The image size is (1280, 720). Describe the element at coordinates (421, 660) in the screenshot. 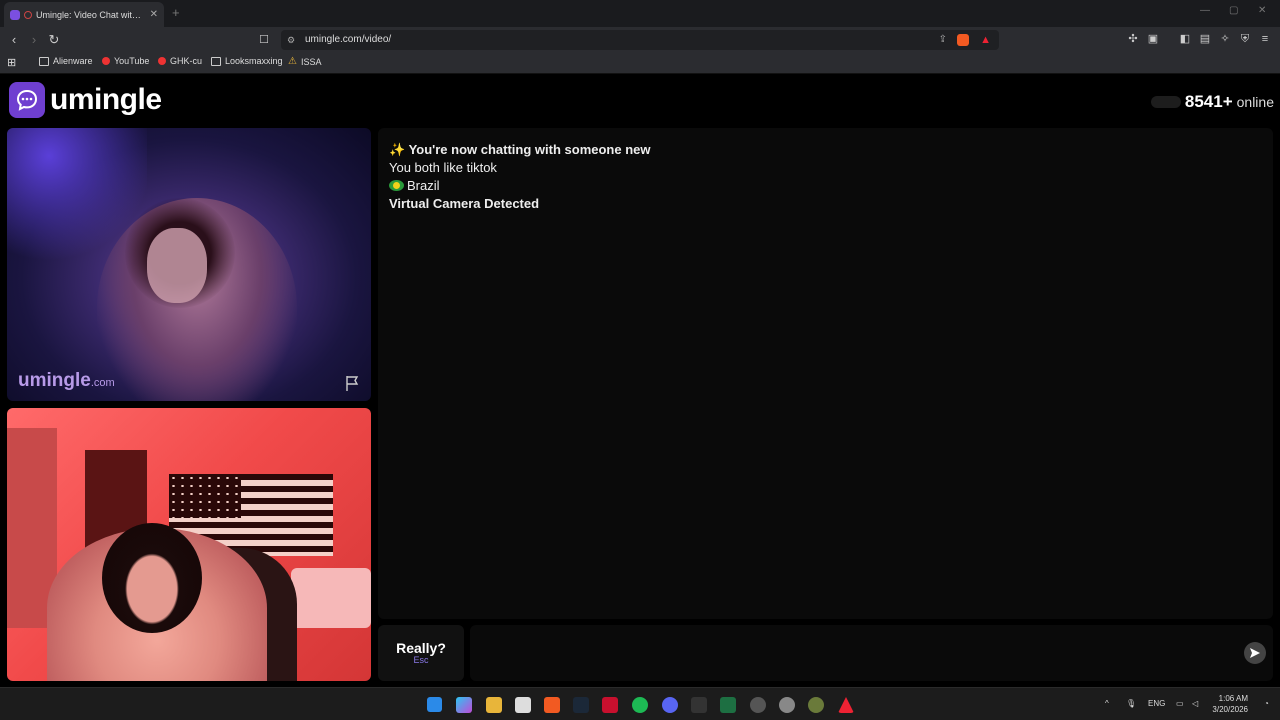

I see `skip-shortcut-hint: Esc` at that location.